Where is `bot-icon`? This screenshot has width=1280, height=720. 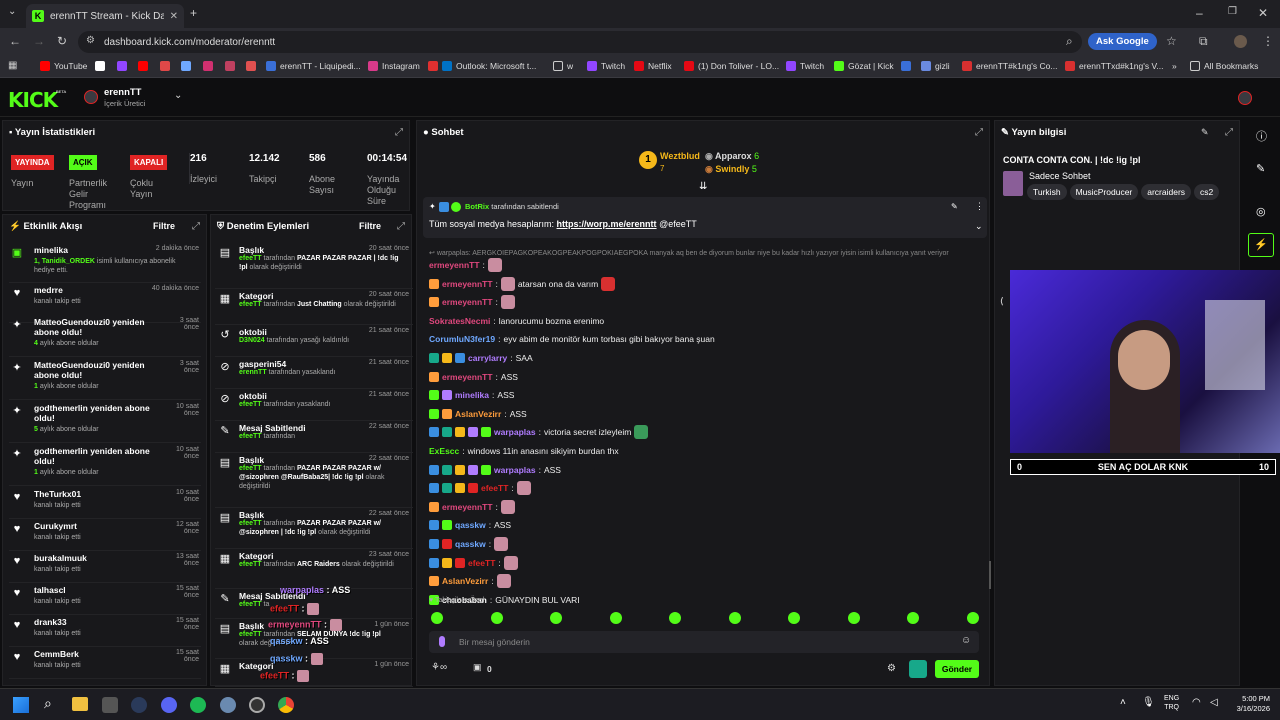
bot-icon is located at coordinates (918, 669).